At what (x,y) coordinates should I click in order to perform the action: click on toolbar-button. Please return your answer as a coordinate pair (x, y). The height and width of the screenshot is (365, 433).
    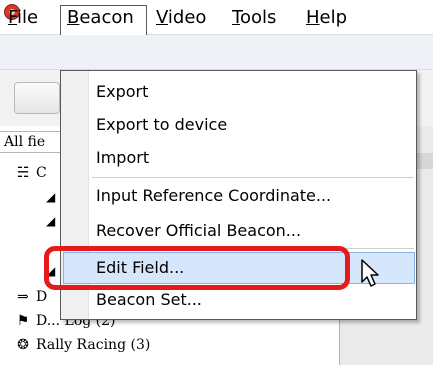
    Looking at the image, I should click on (37, 98).